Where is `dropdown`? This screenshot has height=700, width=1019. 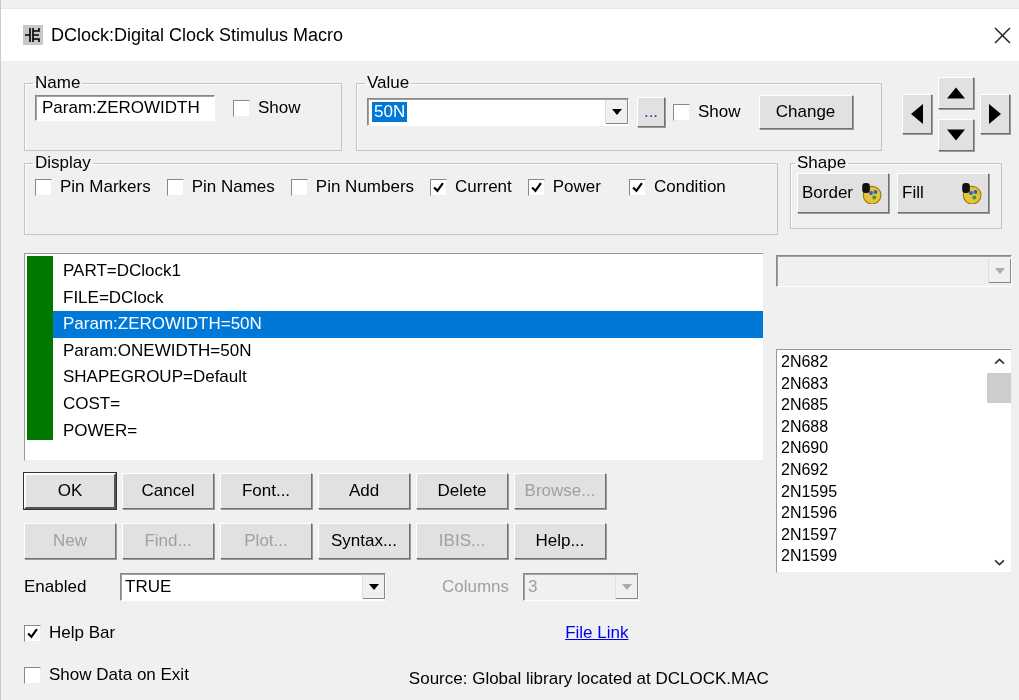
dropdown is located at coordinates (894, 271).